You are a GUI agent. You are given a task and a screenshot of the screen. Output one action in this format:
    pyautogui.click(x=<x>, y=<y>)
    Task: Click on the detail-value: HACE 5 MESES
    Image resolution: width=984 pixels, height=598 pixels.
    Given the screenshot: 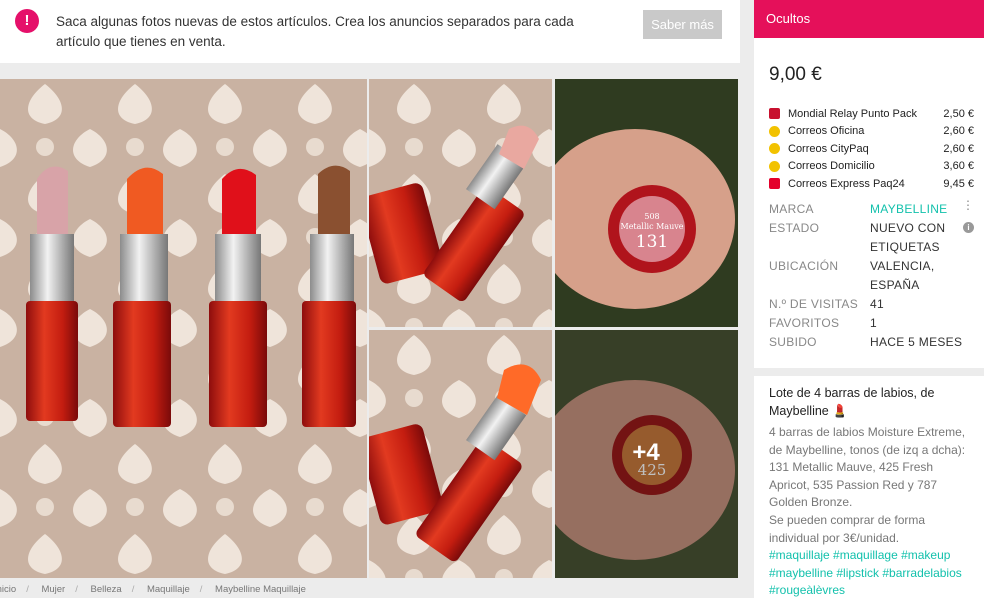 What is the action you would take?
    pyautogui.click(x=916, y=342)
    